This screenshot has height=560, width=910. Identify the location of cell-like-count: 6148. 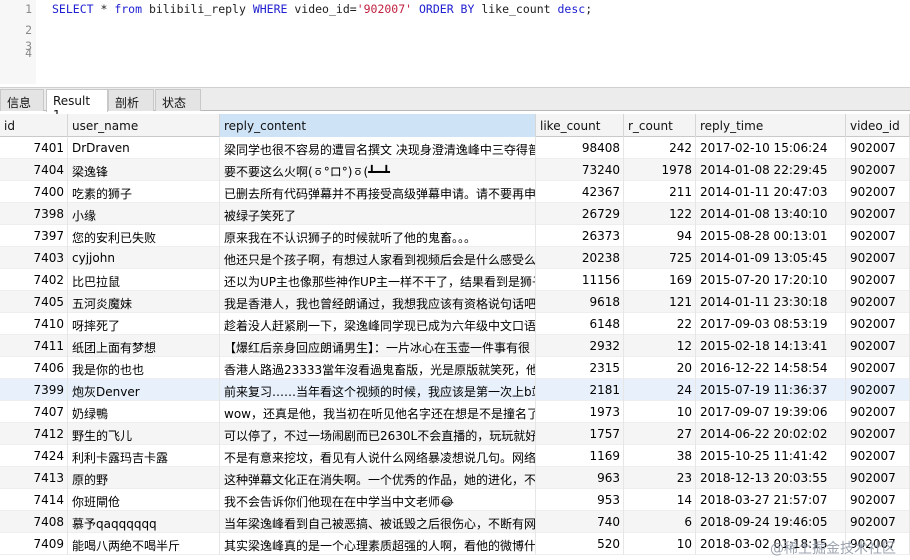
(580, 324).